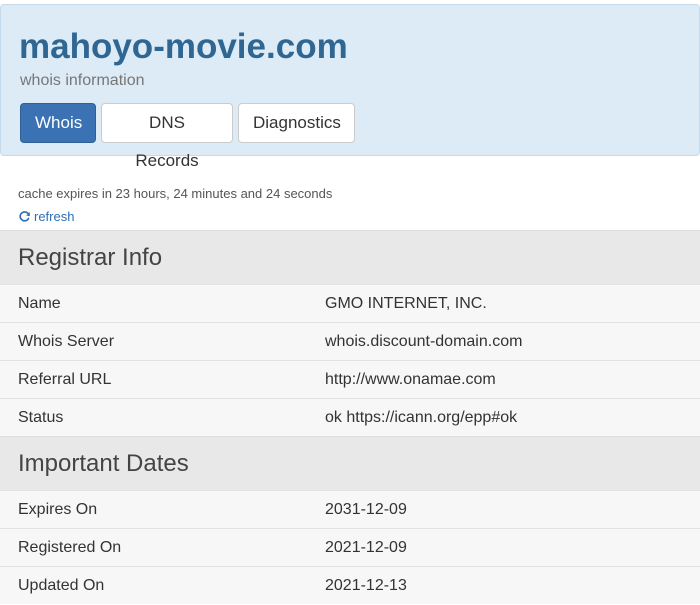  Describe the element at coordinates (424, 341) in the screenshot. I see `row-value: whois.discount-domain.com` at that location.